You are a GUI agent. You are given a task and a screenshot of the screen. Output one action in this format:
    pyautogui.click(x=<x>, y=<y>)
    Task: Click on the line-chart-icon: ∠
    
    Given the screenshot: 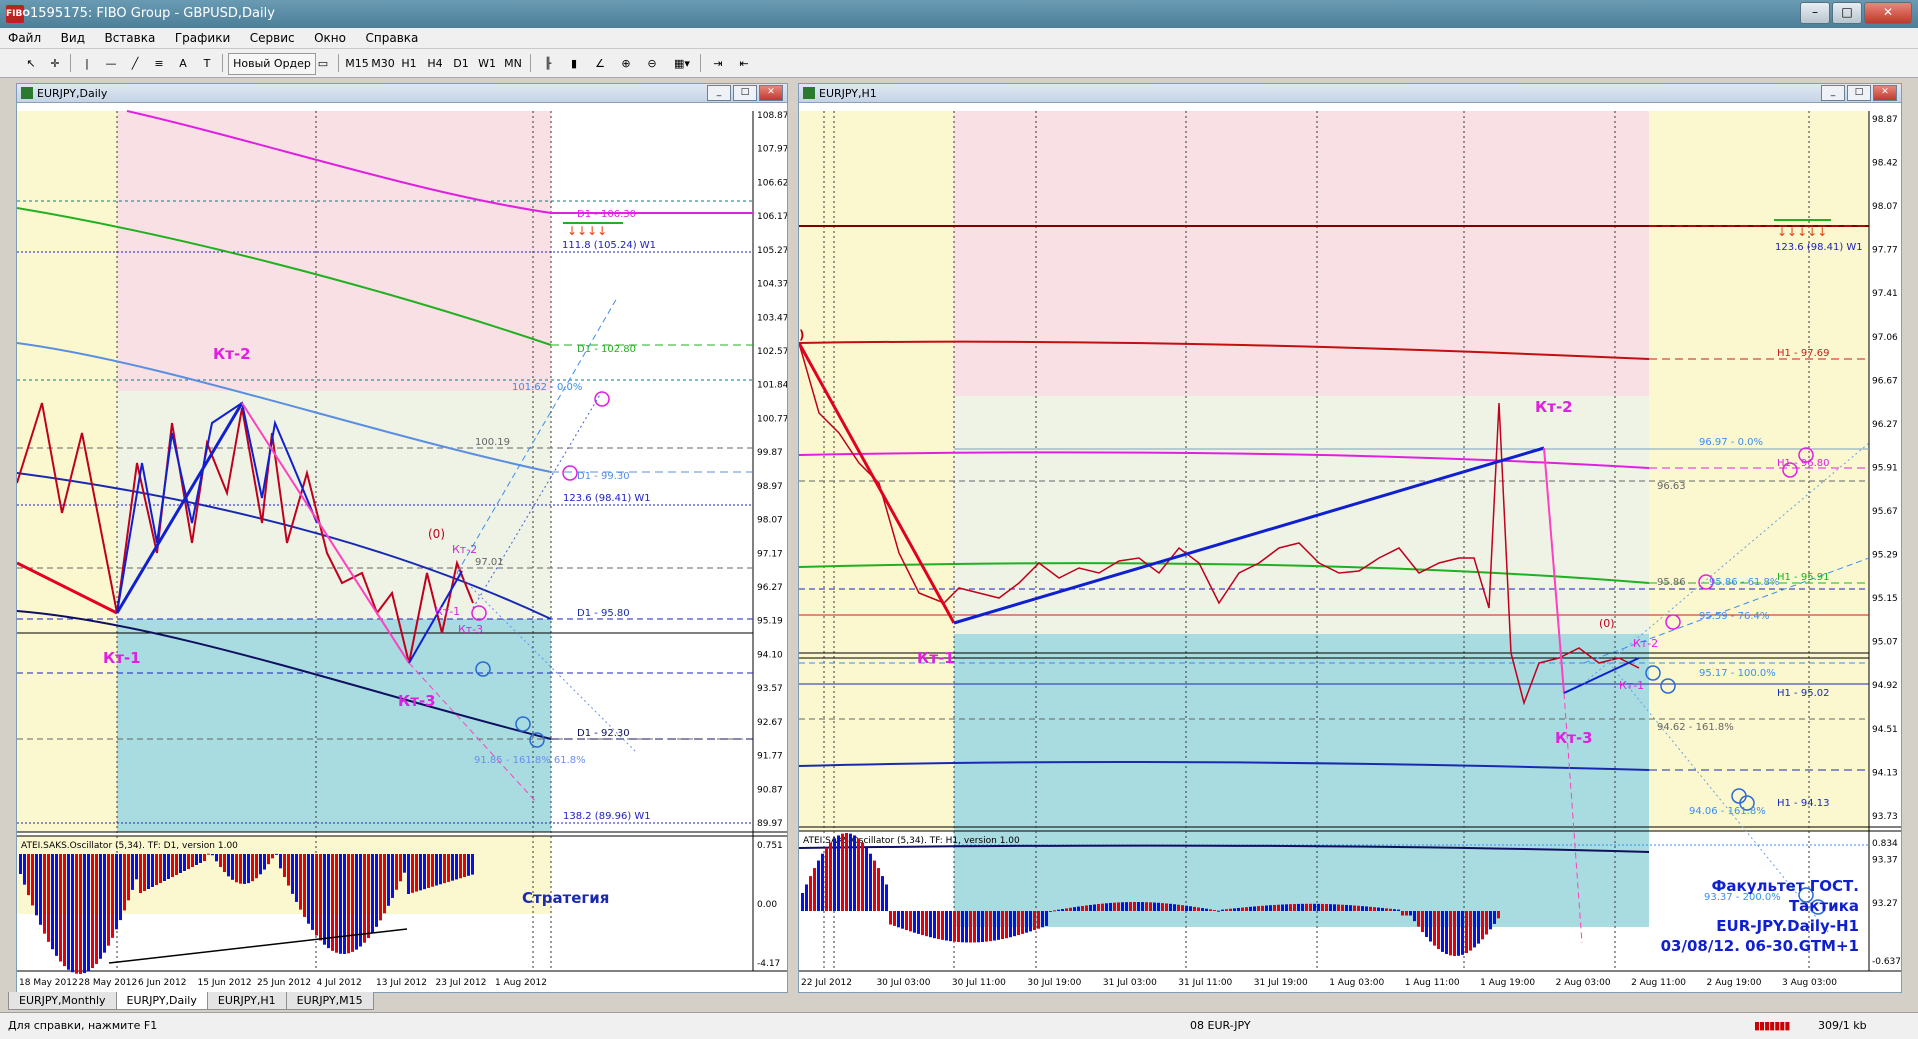 What is the action you would take?
    pyautogui.click(x=600, y=64)
    